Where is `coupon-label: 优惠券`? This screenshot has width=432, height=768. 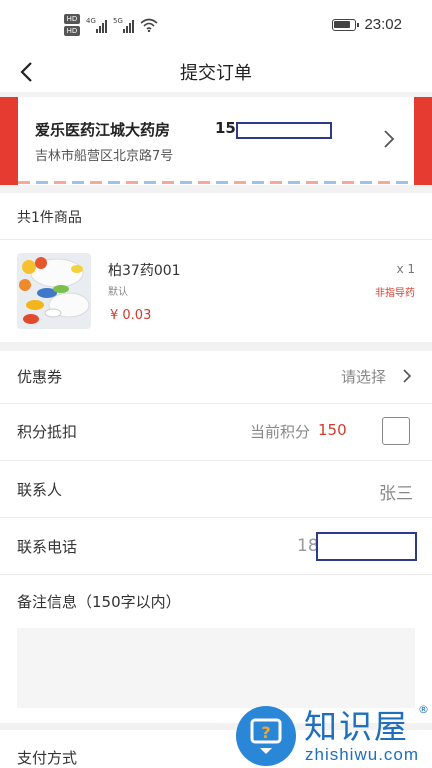
coupon-label: 优惠券 is located at coordinates (40, 377).